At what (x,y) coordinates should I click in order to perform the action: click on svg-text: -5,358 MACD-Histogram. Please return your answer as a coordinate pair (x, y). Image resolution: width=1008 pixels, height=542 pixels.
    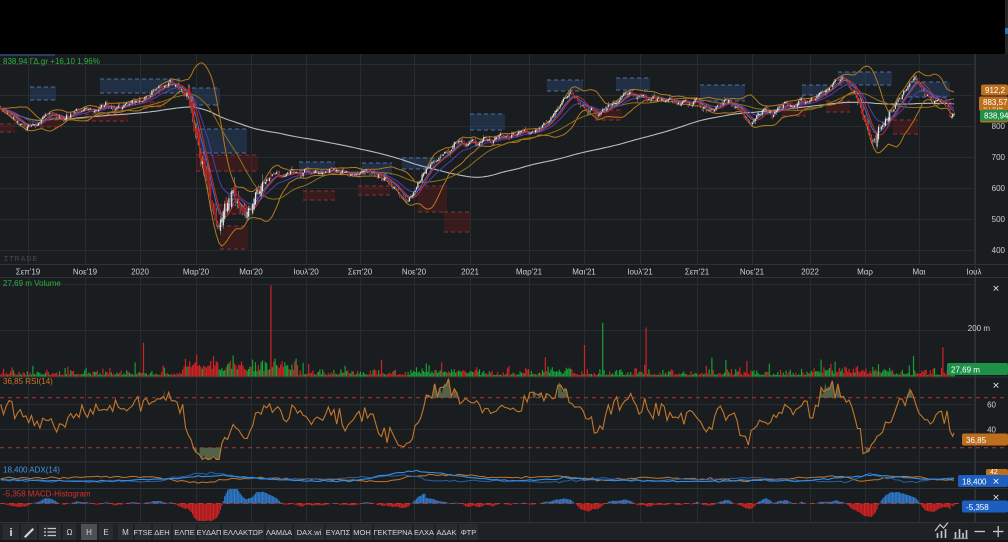
    Looking at the image, I should click on (47, 494).